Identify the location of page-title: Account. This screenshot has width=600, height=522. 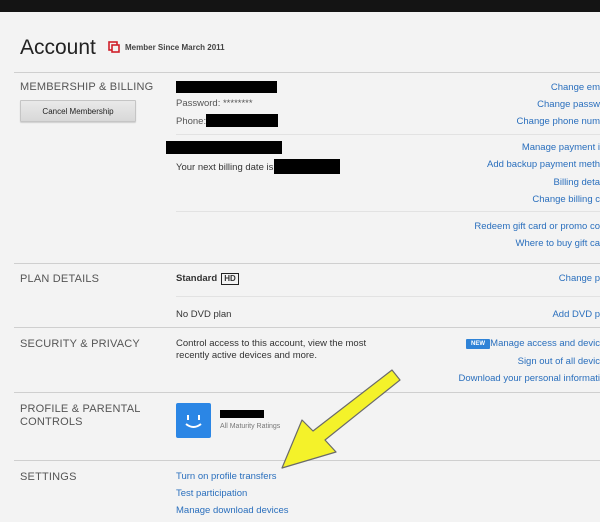
(58, 47).